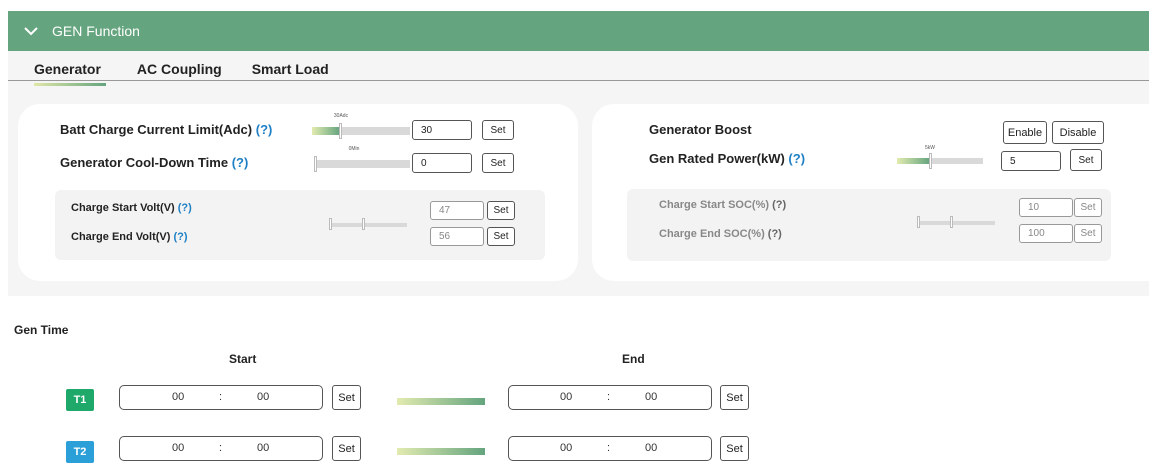 The image size is (1149, 463). What do you see at coordinates (121, 237) in the screenshot?
I see `charge-end-volt-text: Charge End Volt(V)` at bounding box center [121, 237].